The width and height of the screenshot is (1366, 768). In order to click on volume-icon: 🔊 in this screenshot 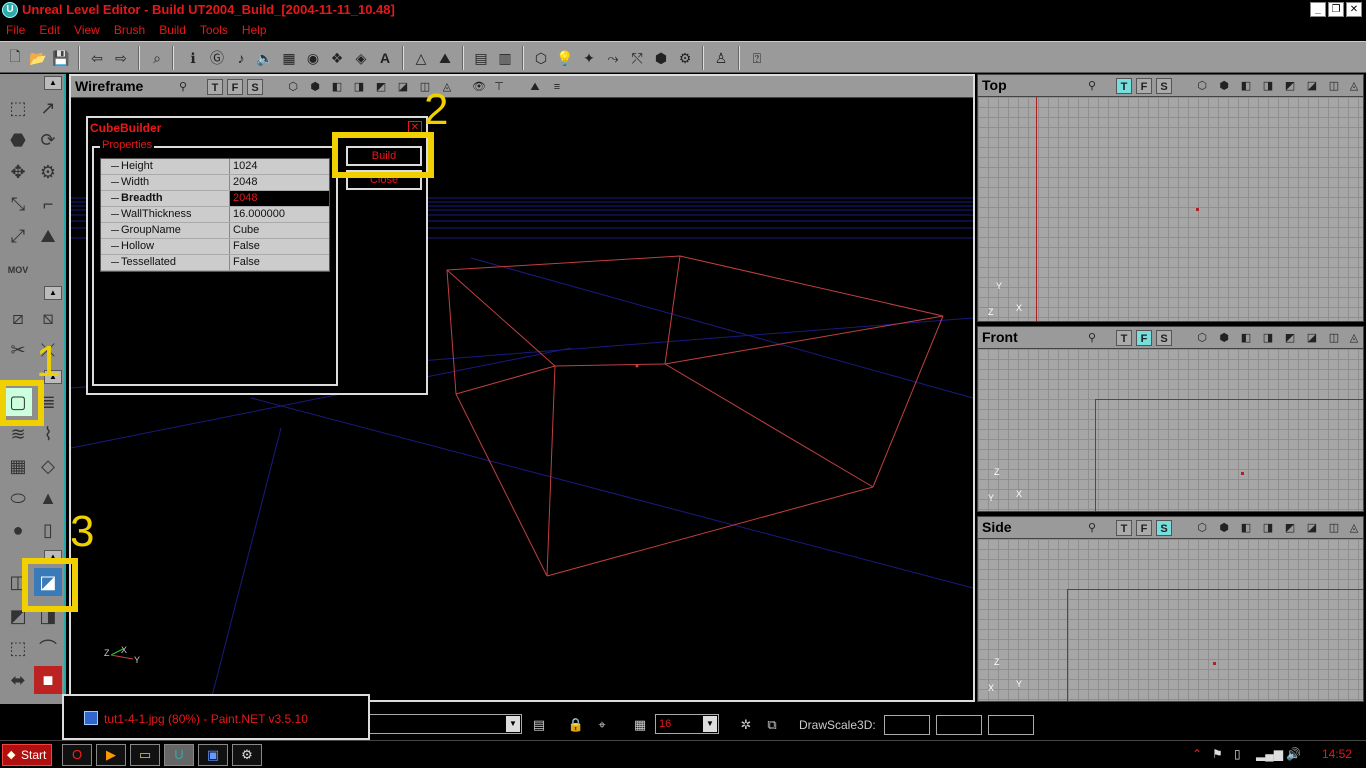, I will do `click(1293, 754)`.